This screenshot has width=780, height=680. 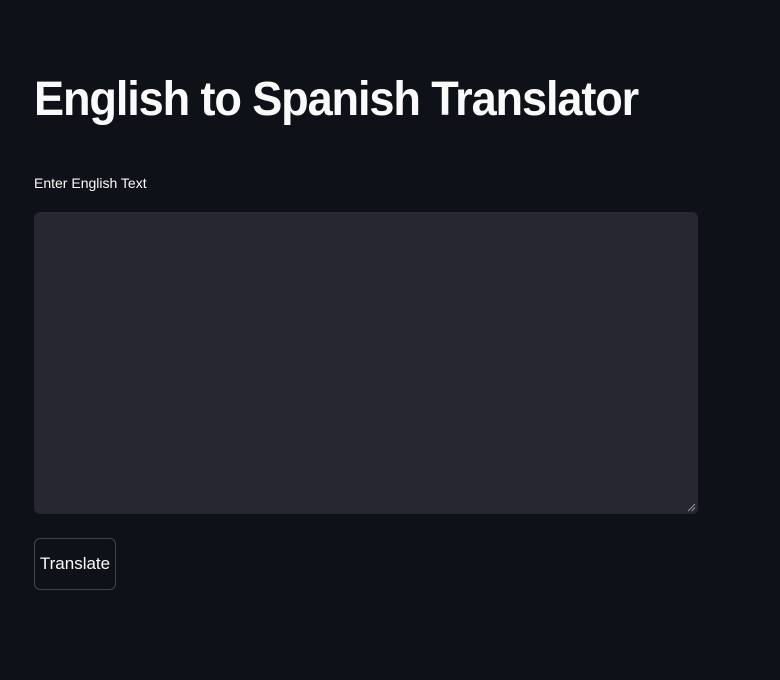 What do you see at coordinates (75, 564) in the screenshot?
I see `translate-button: Translate` at bounding box center [75, 564].